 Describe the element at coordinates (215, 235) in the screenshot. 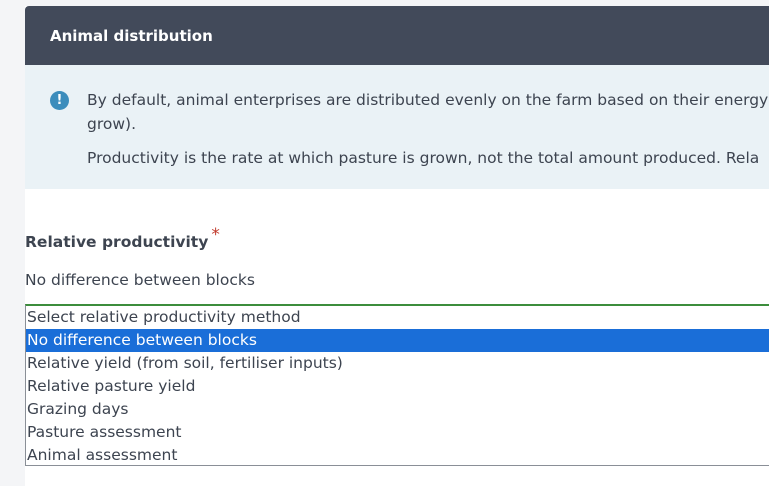

I see `required-asterisk: *` at that location.